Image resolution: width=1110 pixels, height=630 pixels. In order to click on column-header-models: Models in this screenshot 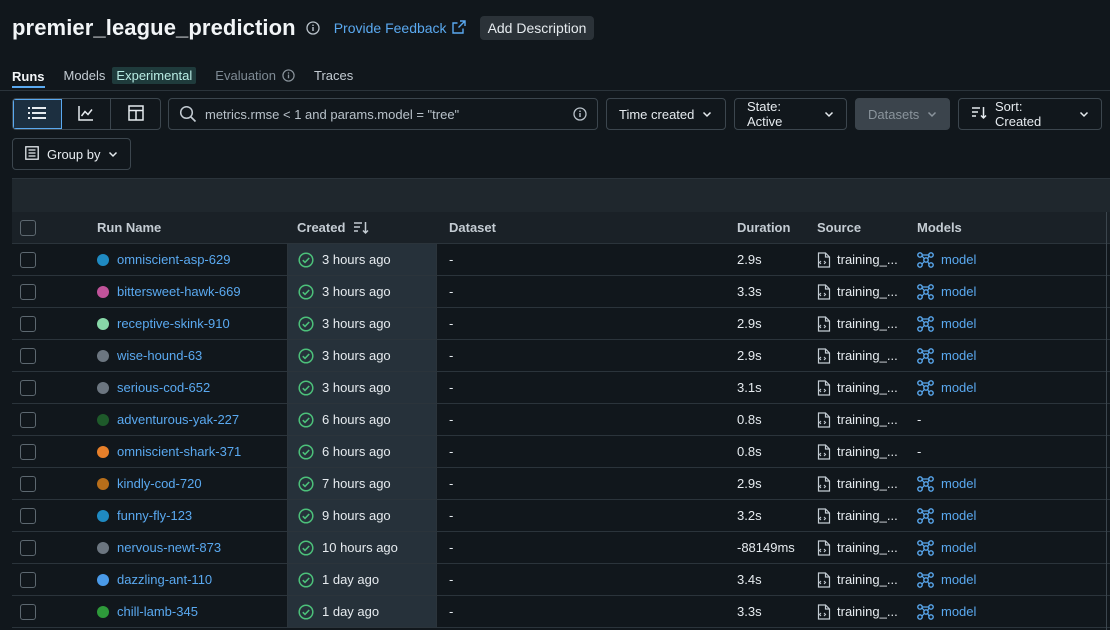, I will do `click(1013, 227)`.